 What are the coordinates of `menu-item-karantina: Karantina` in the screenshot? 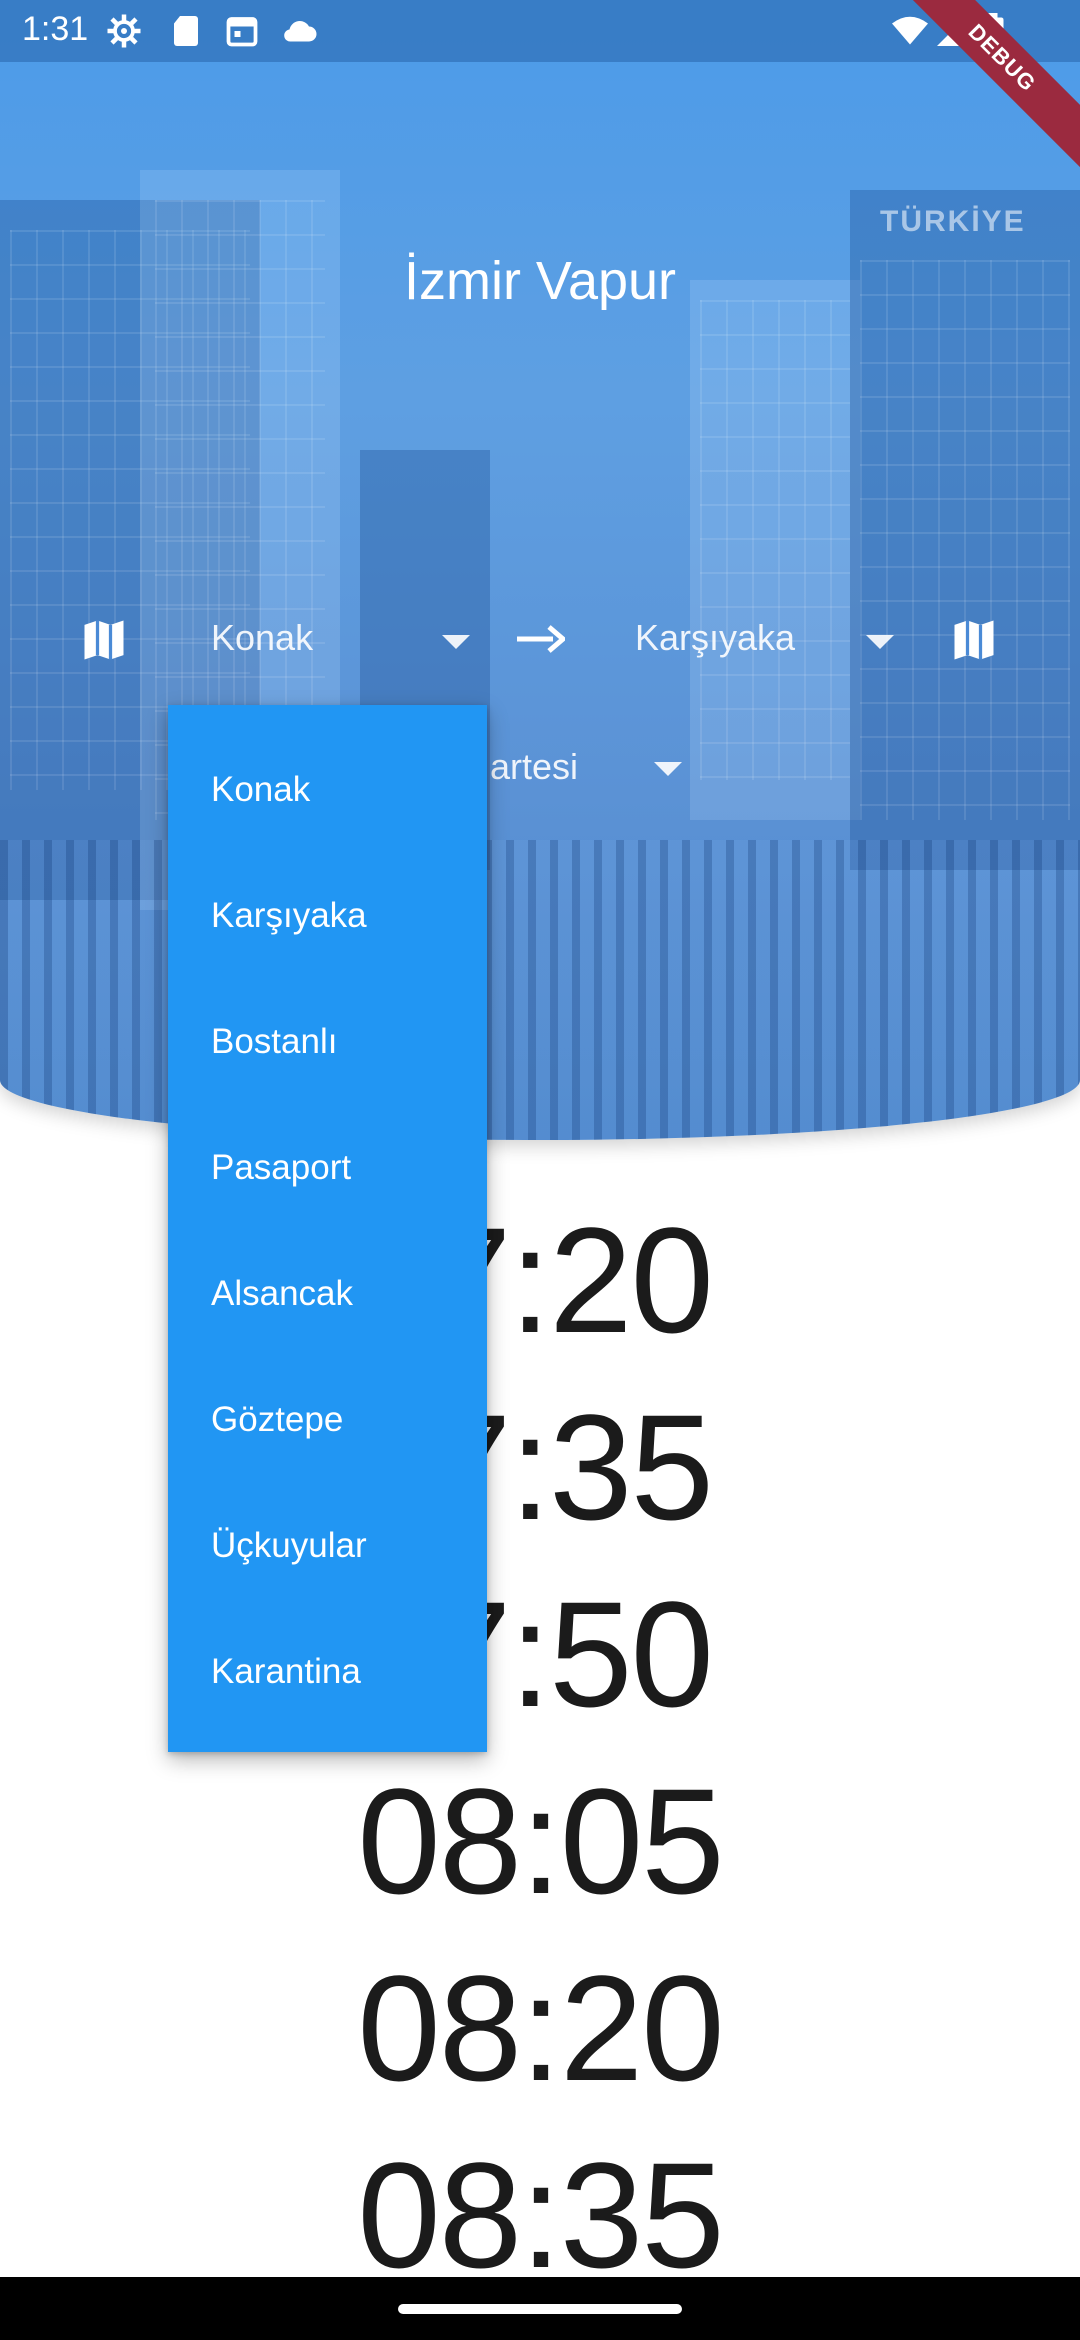 It's located at (327, 1672).